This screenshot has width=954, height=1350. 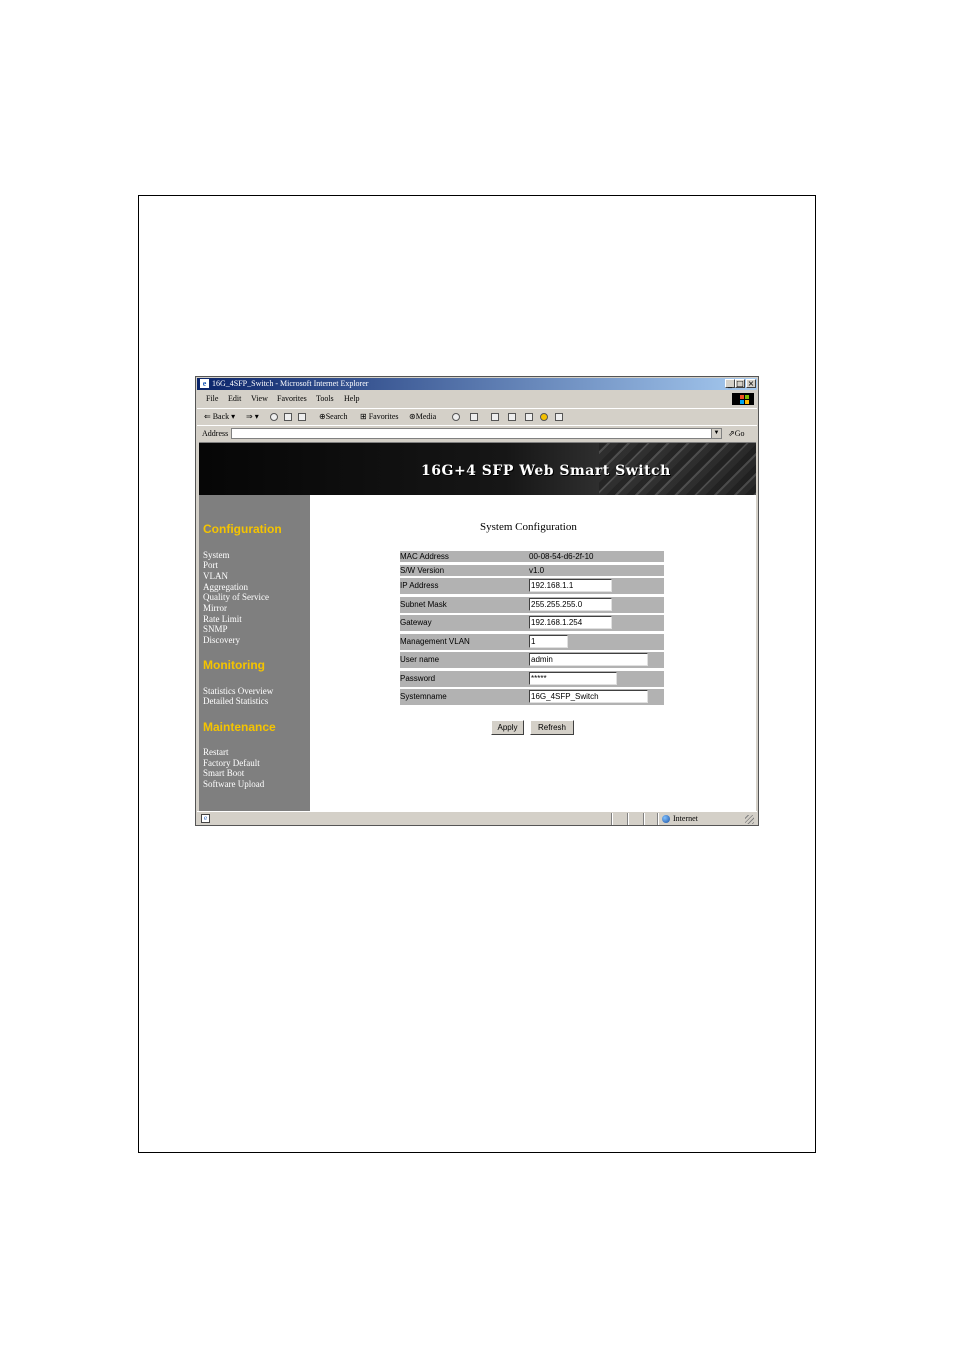 What do you see at coordinates (426, 416) in the screenshot?
I see `media-label: Media` at bounding box center [426, 416].